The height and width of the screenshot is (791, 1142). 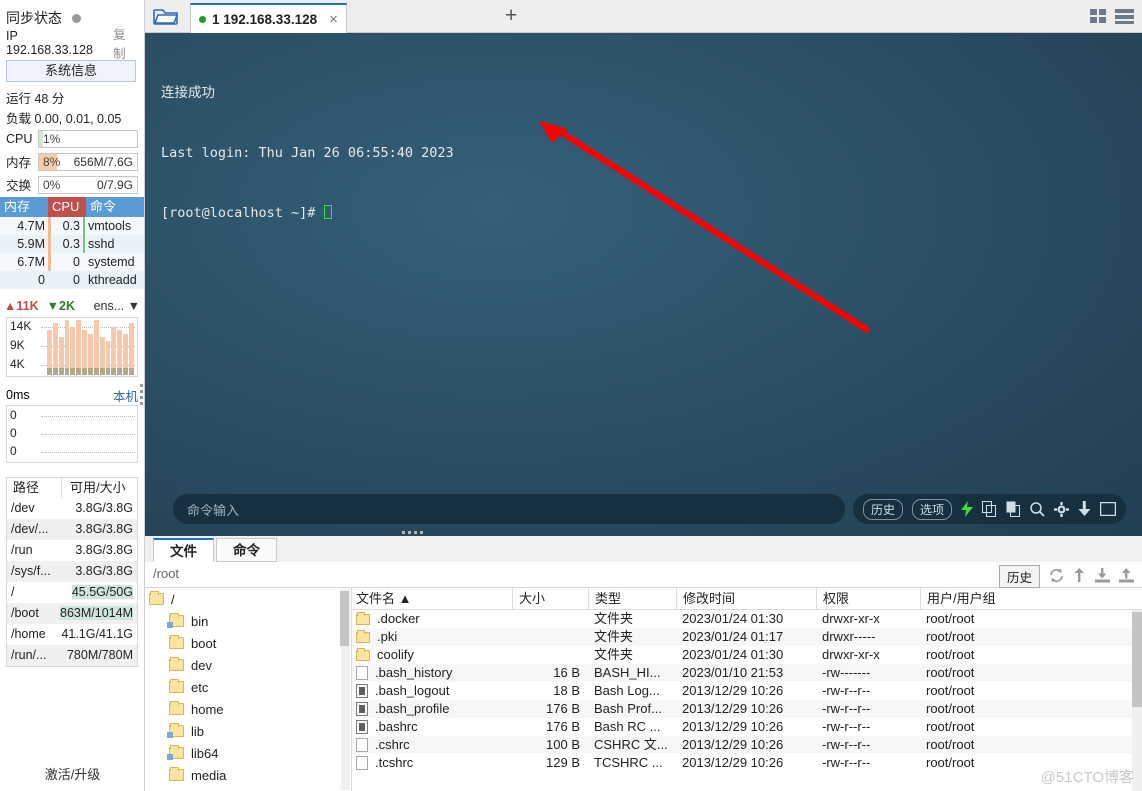 What do you see at coordinates (24, 207) in the screenshot?
I see `process-header-memory: 内存` at bounding box center [24, 207].